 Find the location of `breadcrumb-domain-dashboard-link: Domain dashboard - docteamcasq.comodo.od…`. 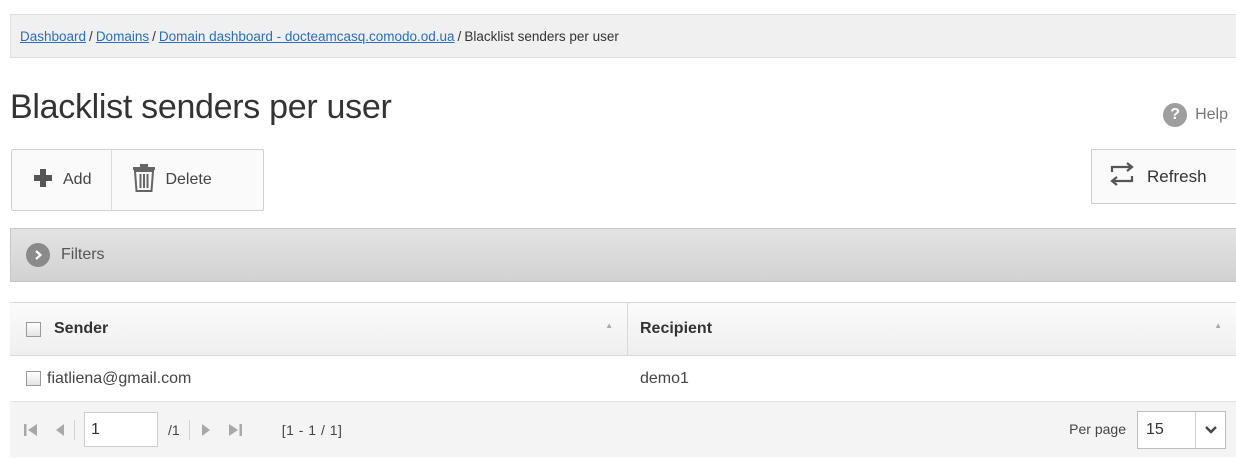

breadcrumb-domain-dashboard-link: Domain dashboard - docteamcasq.comodo.od… is located at coordinates (307, 36).